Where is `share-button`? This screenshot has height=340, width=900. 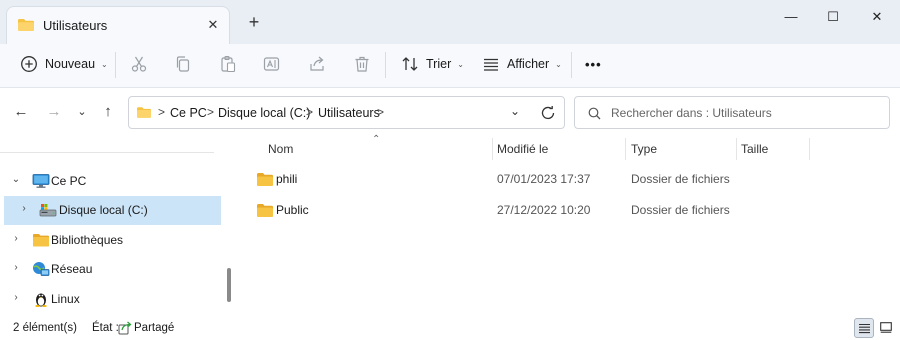
share-button is located at coordinates (317, 64).